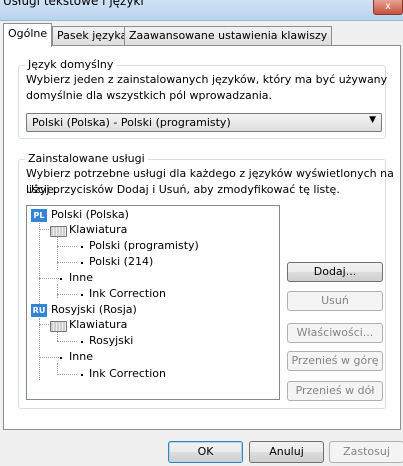  Describe the element at coordinates (121, 262) in the screenshot. I see `tree-item-polish-214: Polski (214)` at that location.